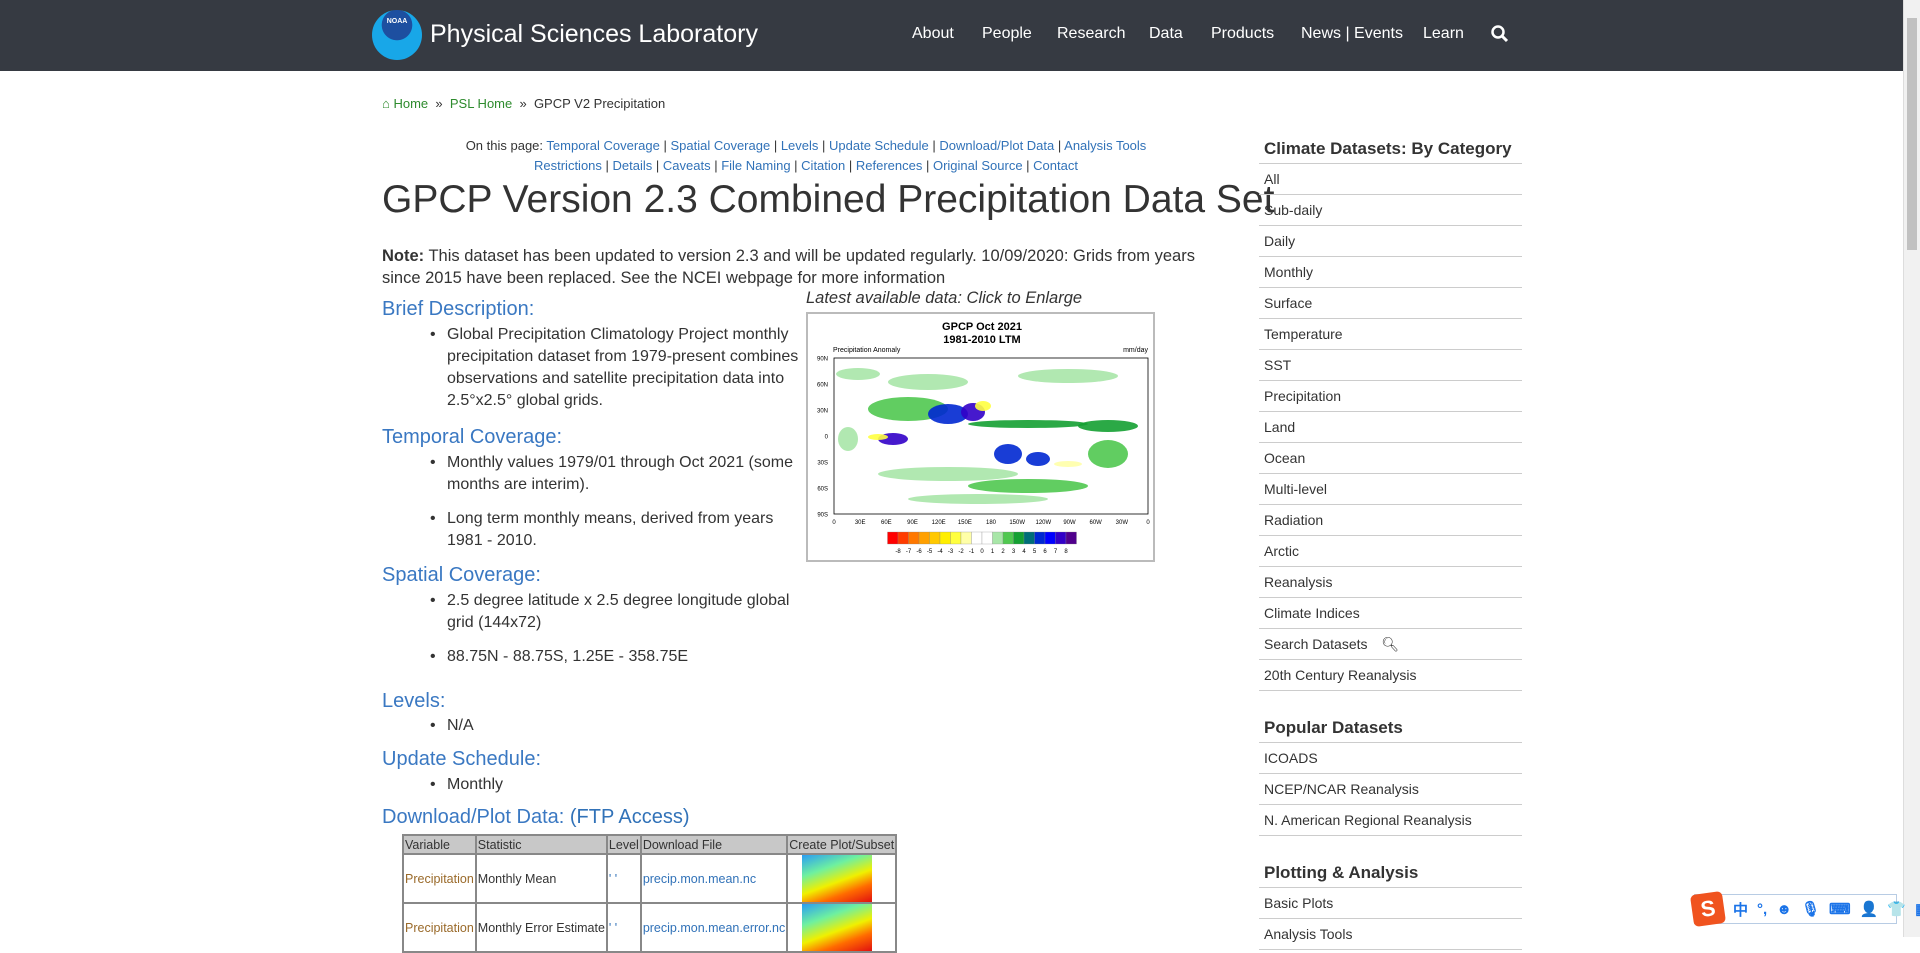  Describe the element at coordinates (1007, 34) in the screenshot. I see `nav-people: People` at that location.